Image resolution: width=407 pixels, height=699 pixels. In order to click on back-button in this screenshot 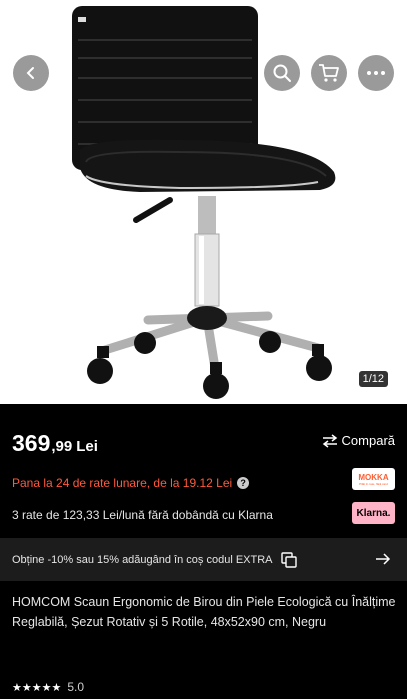, I will do `click(31, 73)`.